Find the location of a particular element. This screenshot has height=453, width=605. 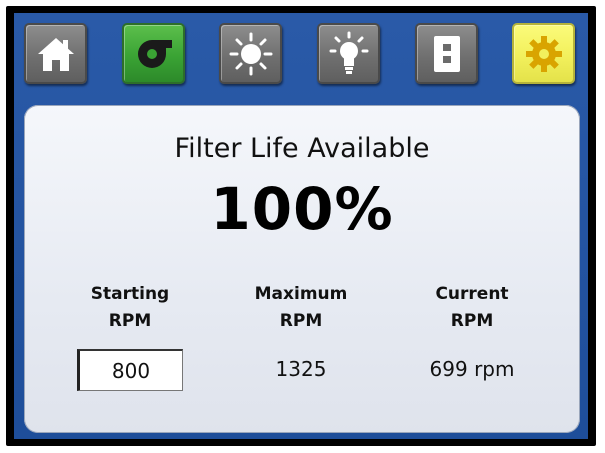

light-bulb-icon is located at coordinates (348, 52).